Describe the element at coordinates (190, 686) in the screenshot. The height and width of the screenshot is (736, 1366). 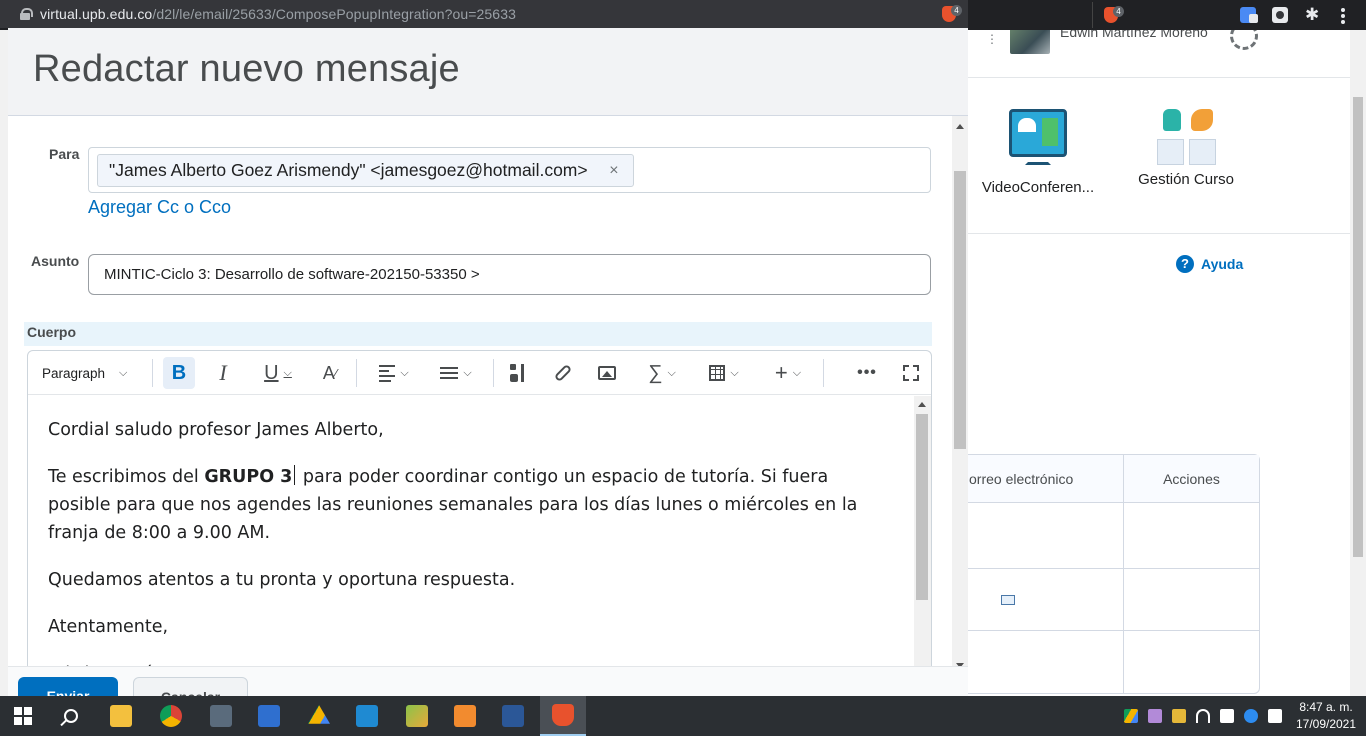
I see `cancel-button: Cancelar` at that location.